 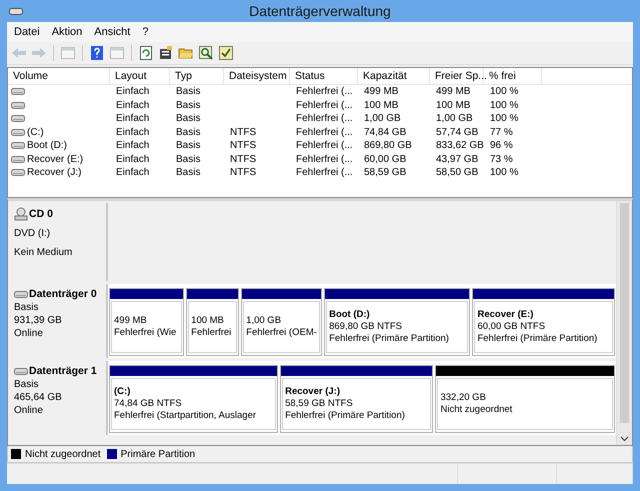 I want to click on chevron-down-icon, so click(x=624, y=439).